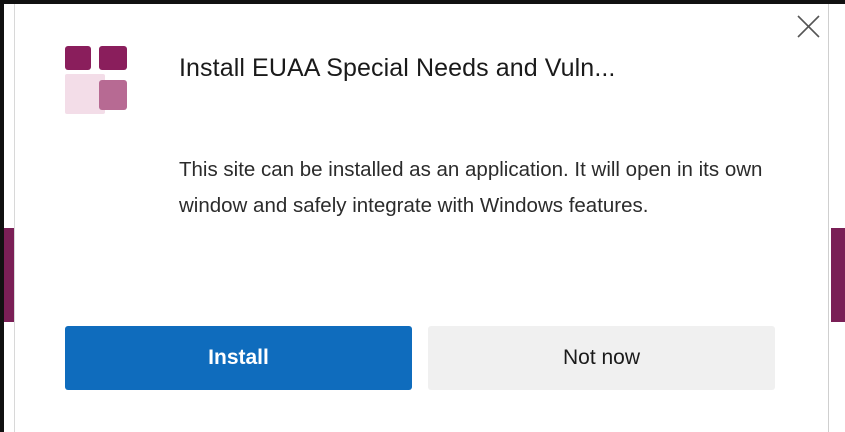 The image size is (845, 432). Describe the element at coordinates (2, 216) in the screenshot. I see `window-frame-left` at that location.